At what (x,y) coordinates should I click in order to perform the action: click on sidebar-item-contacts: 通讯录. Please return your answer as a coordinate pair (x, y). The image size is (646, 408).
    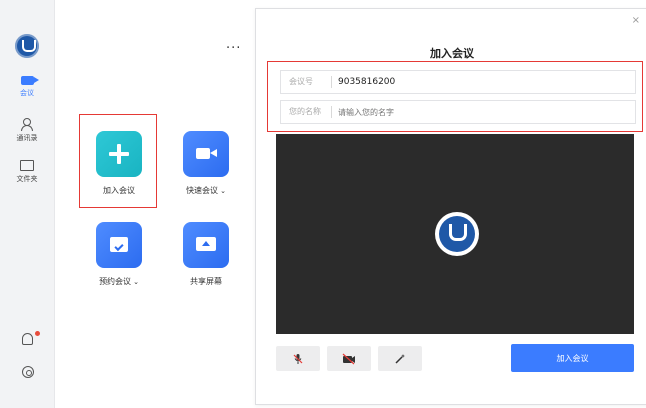
    Looking at the image, I should click on (27, 130).